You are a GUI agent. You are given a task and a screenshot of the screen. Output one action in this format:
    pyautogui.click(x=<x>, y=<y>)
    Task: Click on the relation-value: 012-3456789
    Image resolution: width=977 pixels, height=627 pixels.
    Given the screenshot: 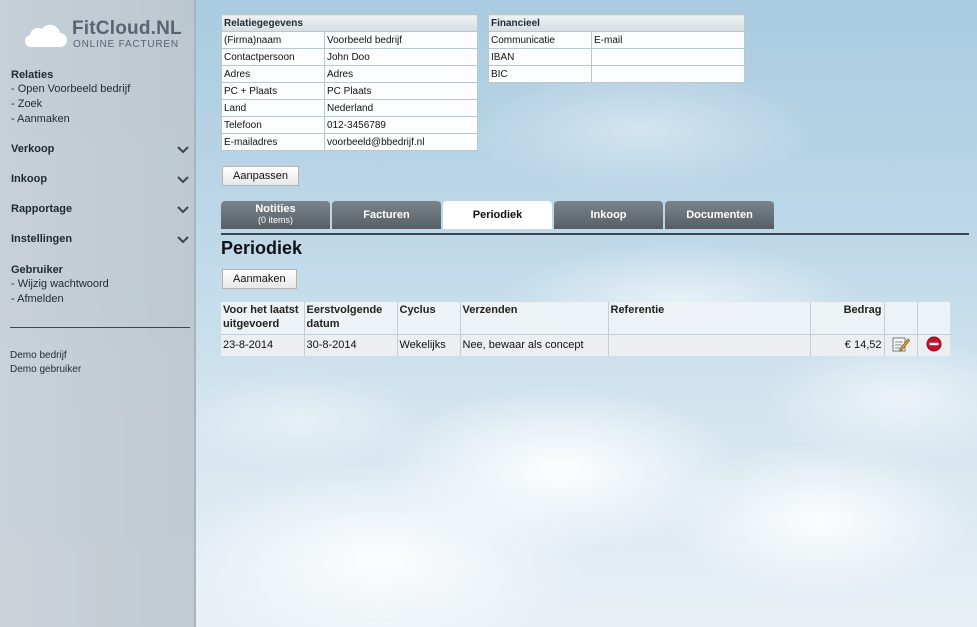 What is the action you would take?
    pyautogui.click(x=401, y=125)
    